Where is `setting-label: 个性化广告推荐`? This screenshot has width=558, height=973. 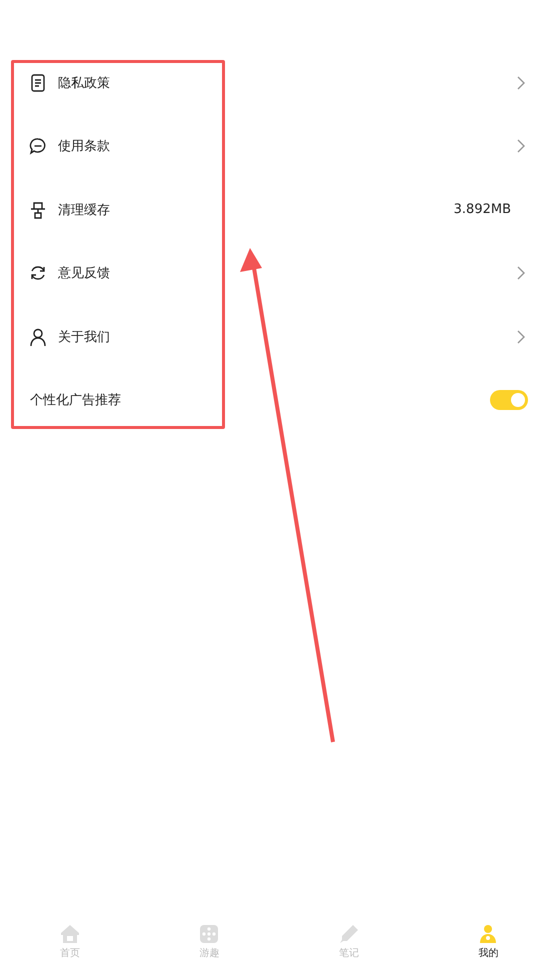 setting-label: 个性化广告推荐 is located at coordinates (75, 401).